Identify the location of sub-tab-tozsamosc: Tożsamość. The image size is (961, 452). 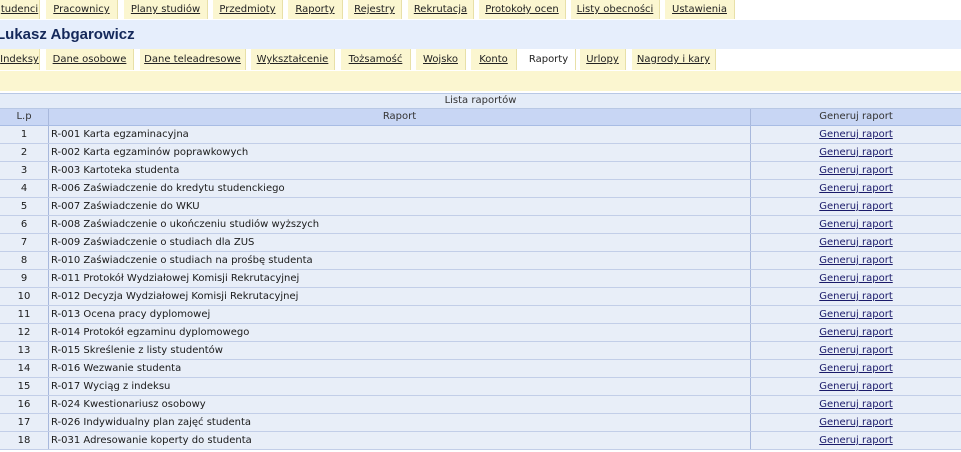
(376, 59).